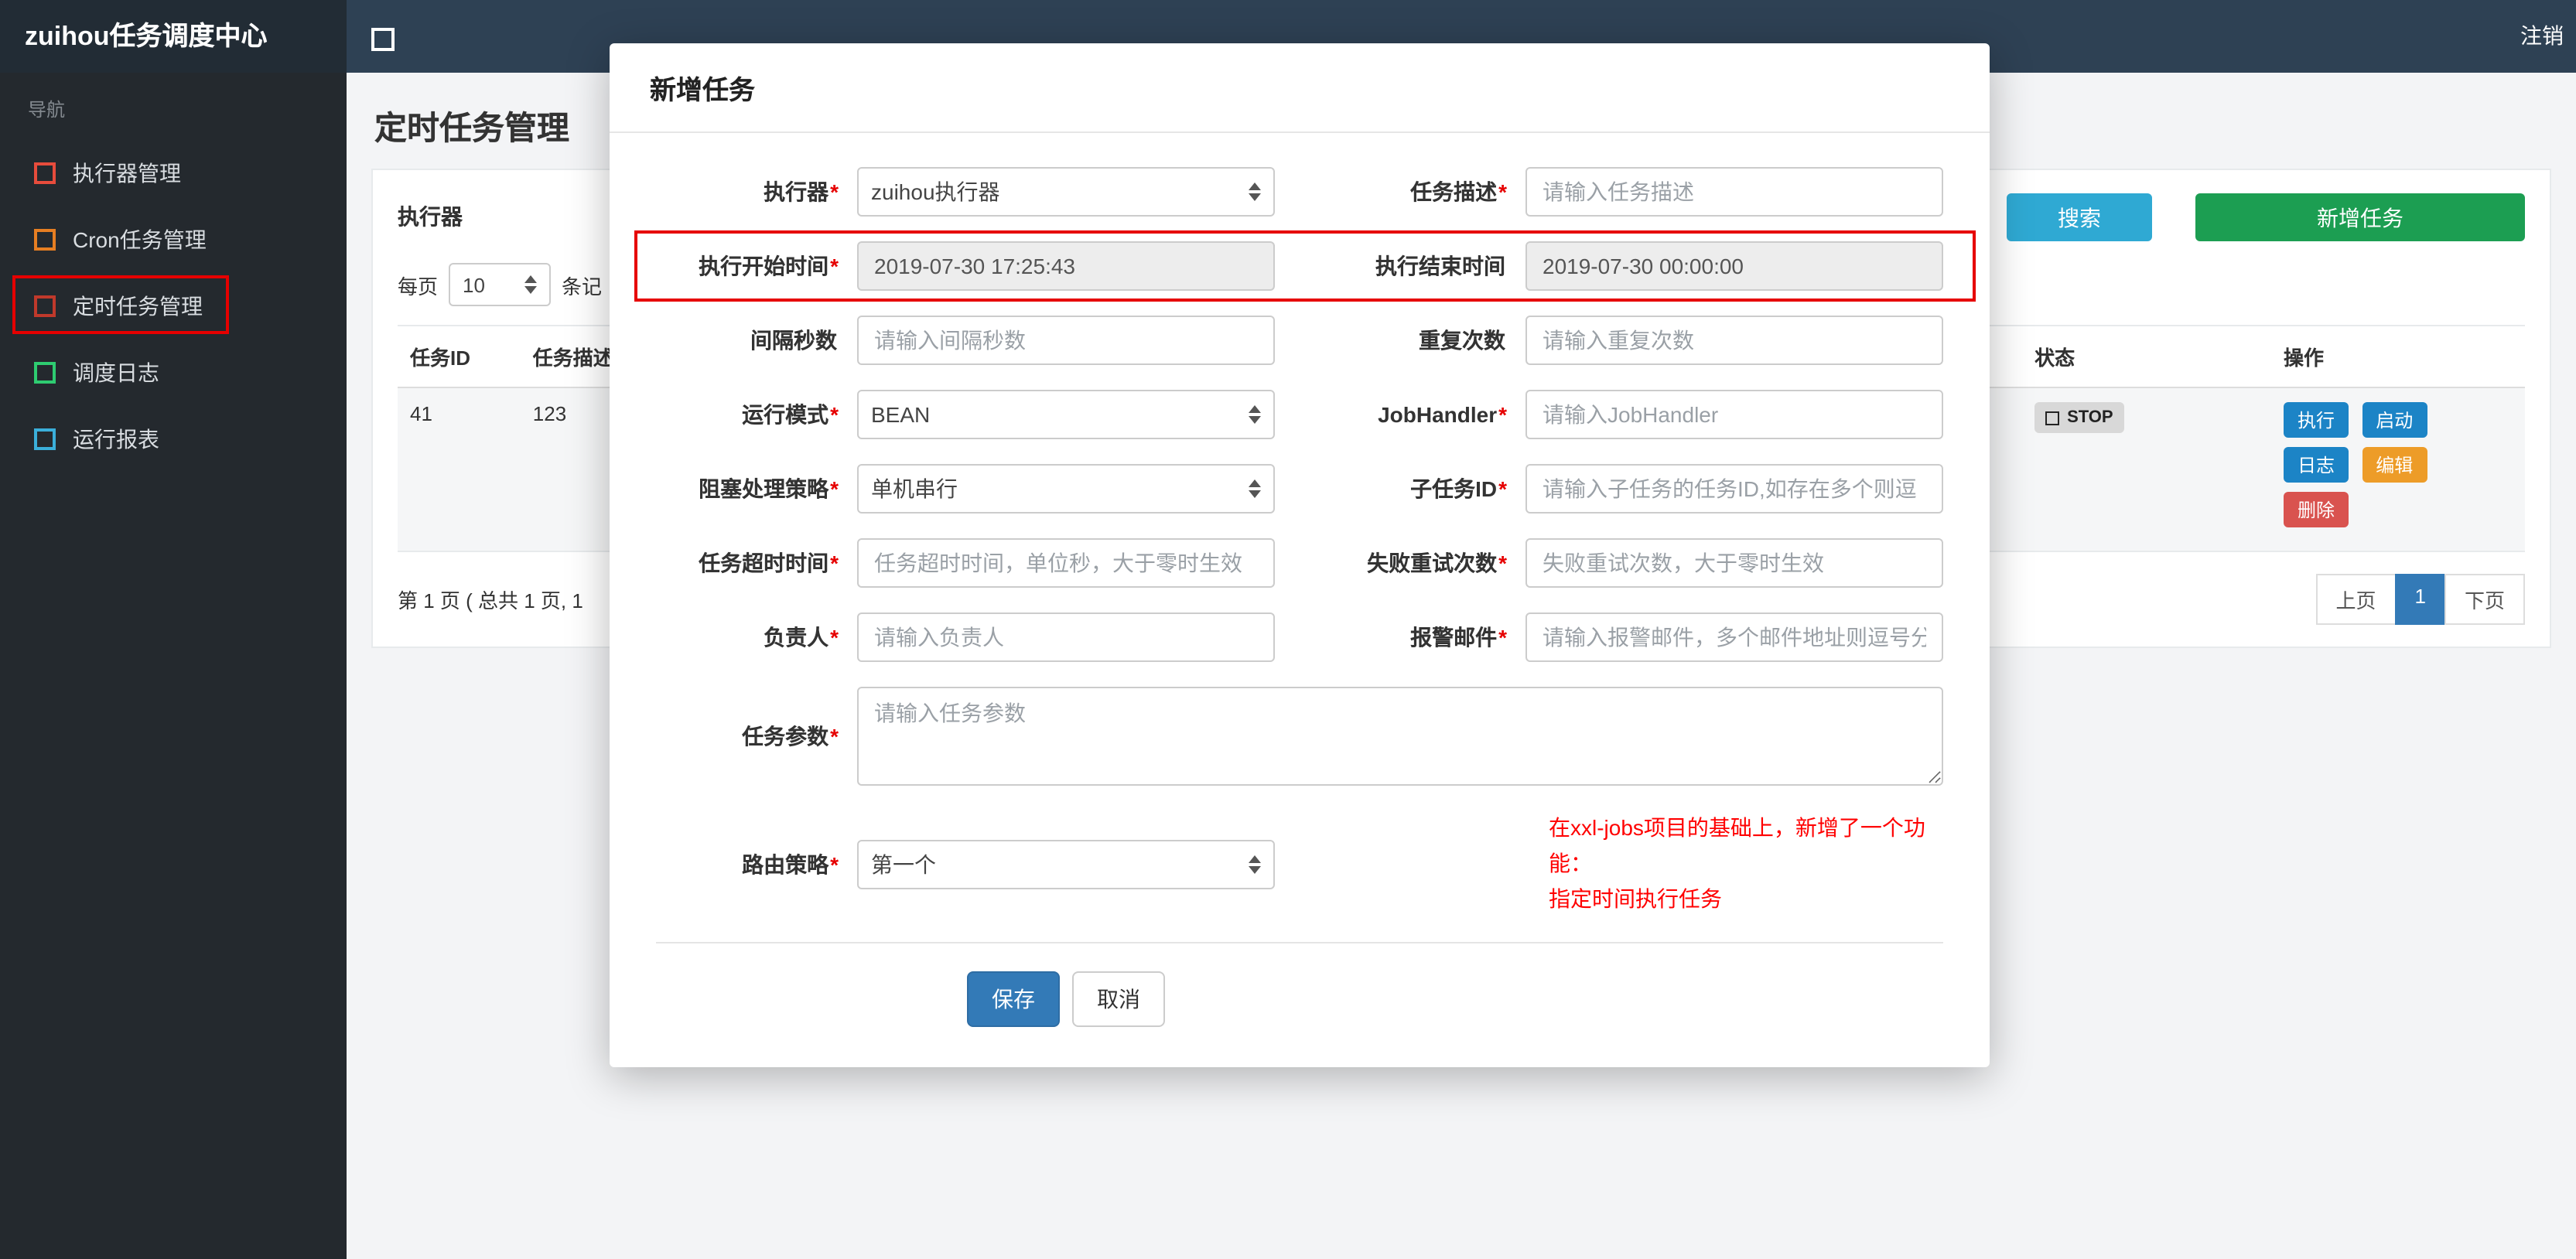  I want to click on interval-label: 间隔秒数, so click(794, 341).